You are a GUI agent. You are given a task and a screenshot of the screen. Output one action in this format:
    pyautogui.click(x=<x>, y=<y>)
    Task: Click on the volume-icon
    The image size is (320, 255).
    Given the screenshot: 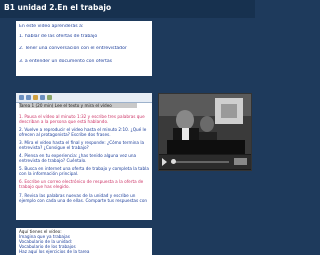 What is the action you would take?
    pyautogui.click(x=240, y=161)
    